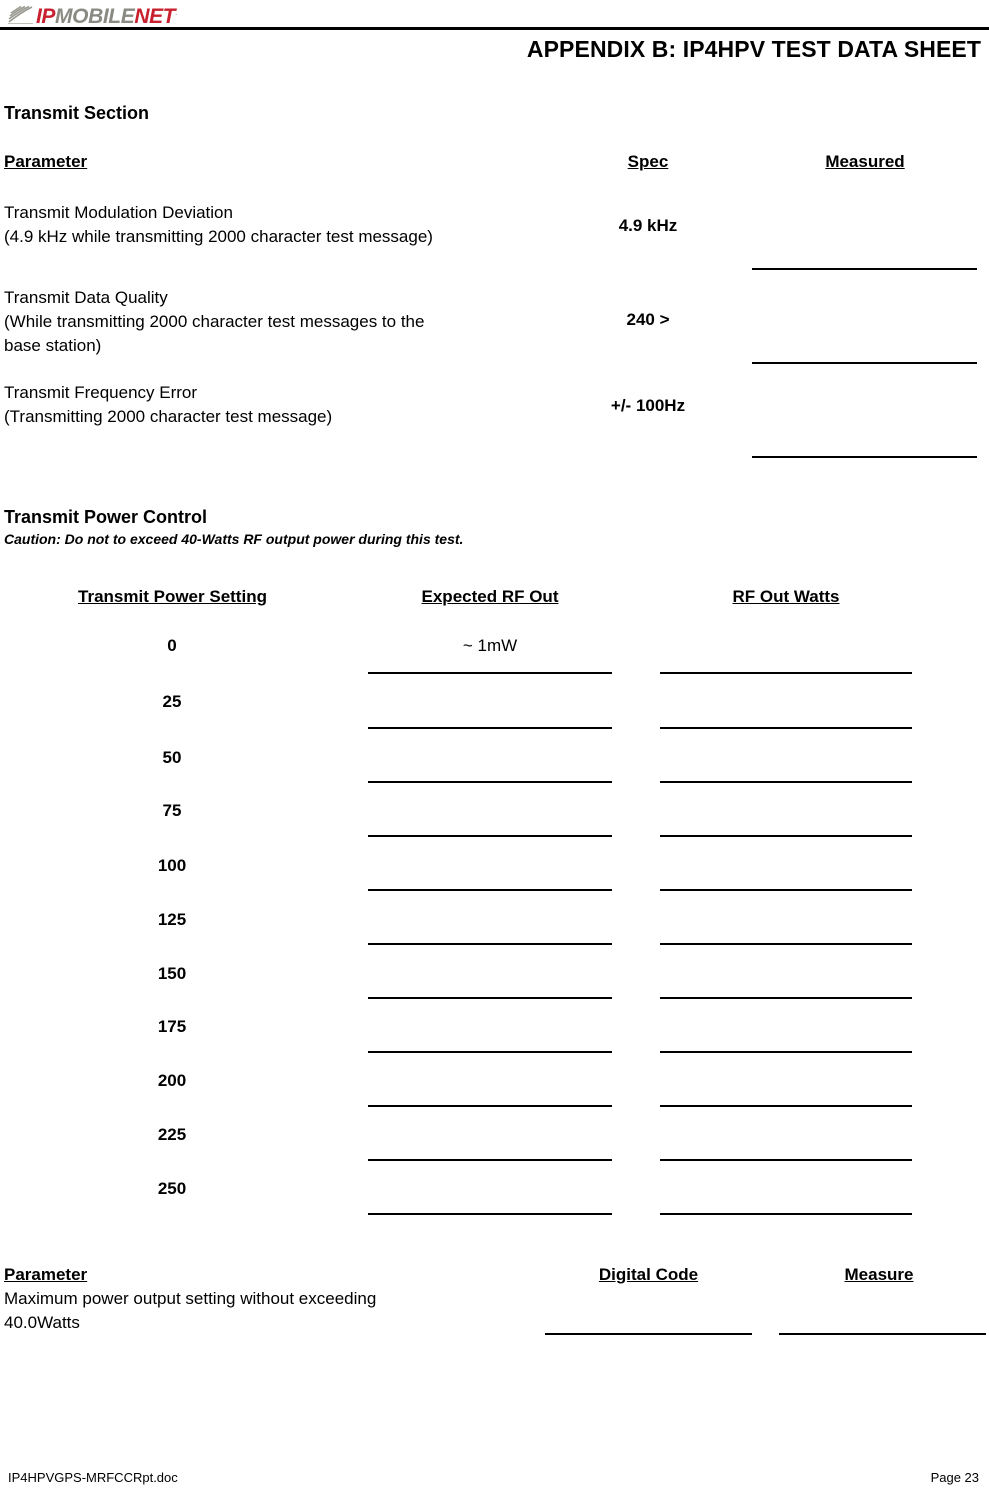 This screenshot has height=1501, width=989. What do you see at coordinates (494, 28) in the screenshot?
I see `header-divider` at bounding box center [494, 28].